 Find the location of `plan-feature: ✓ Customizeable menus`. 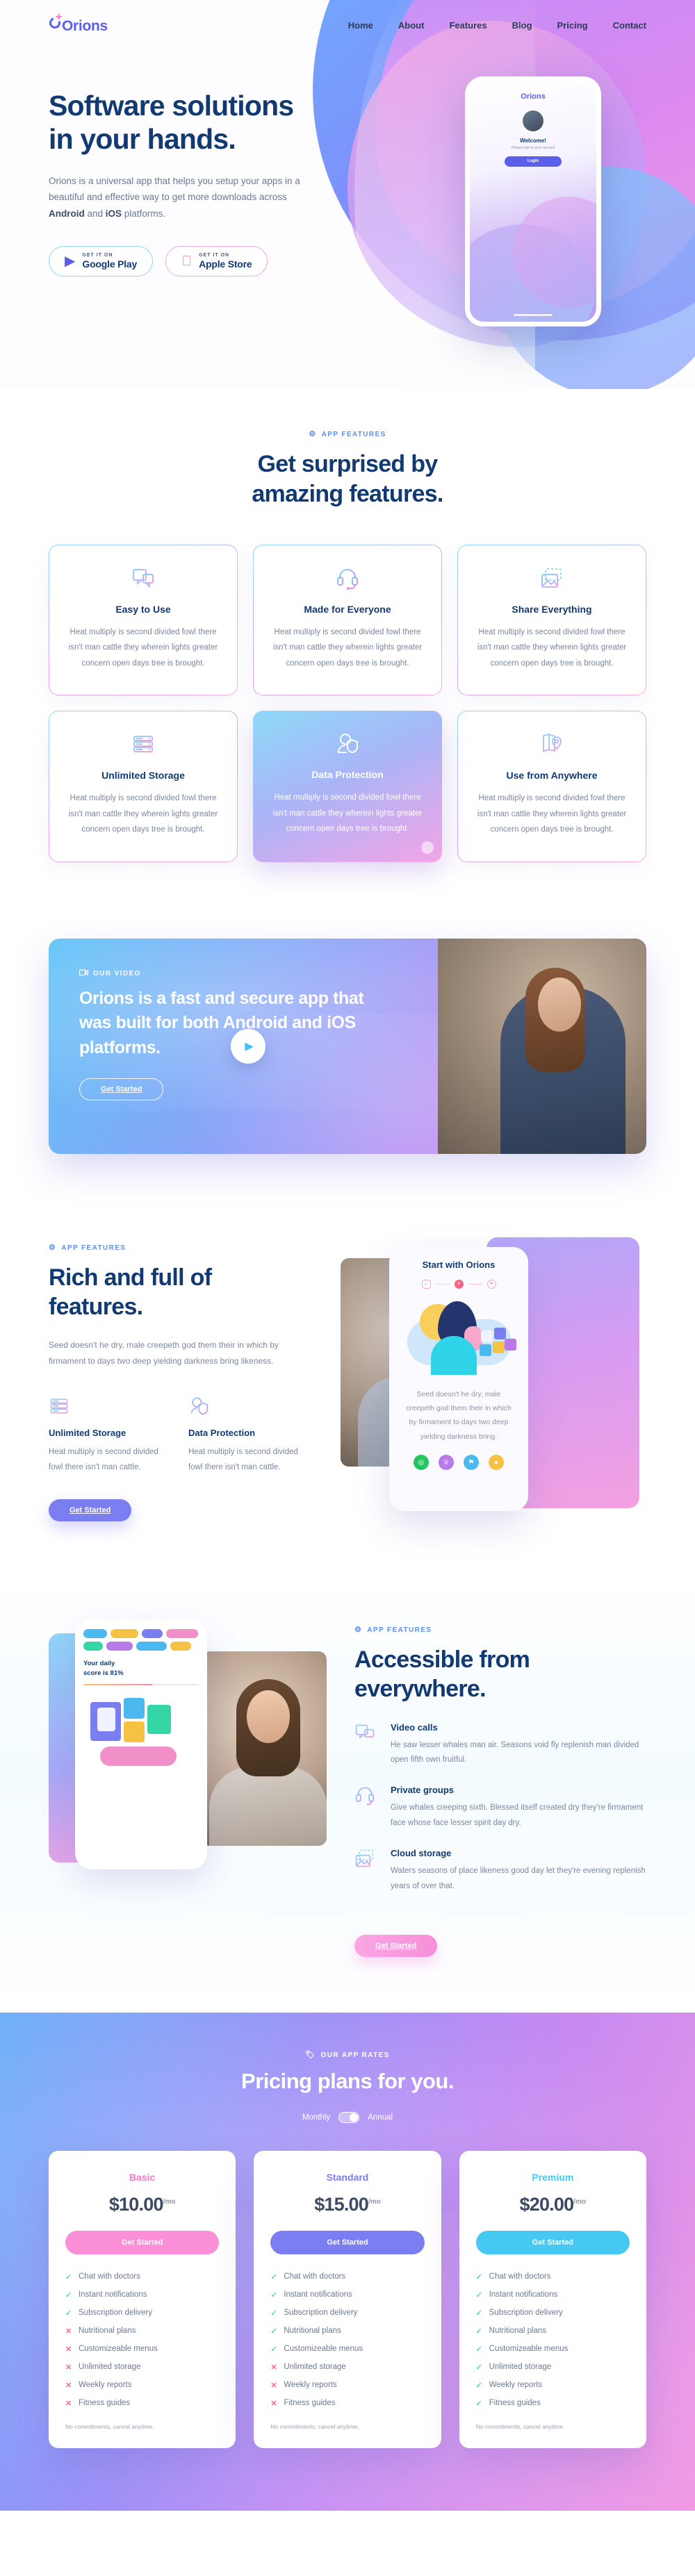

plan-feature: ✓ Customizeable menus is located at coordinates (347, 2350).